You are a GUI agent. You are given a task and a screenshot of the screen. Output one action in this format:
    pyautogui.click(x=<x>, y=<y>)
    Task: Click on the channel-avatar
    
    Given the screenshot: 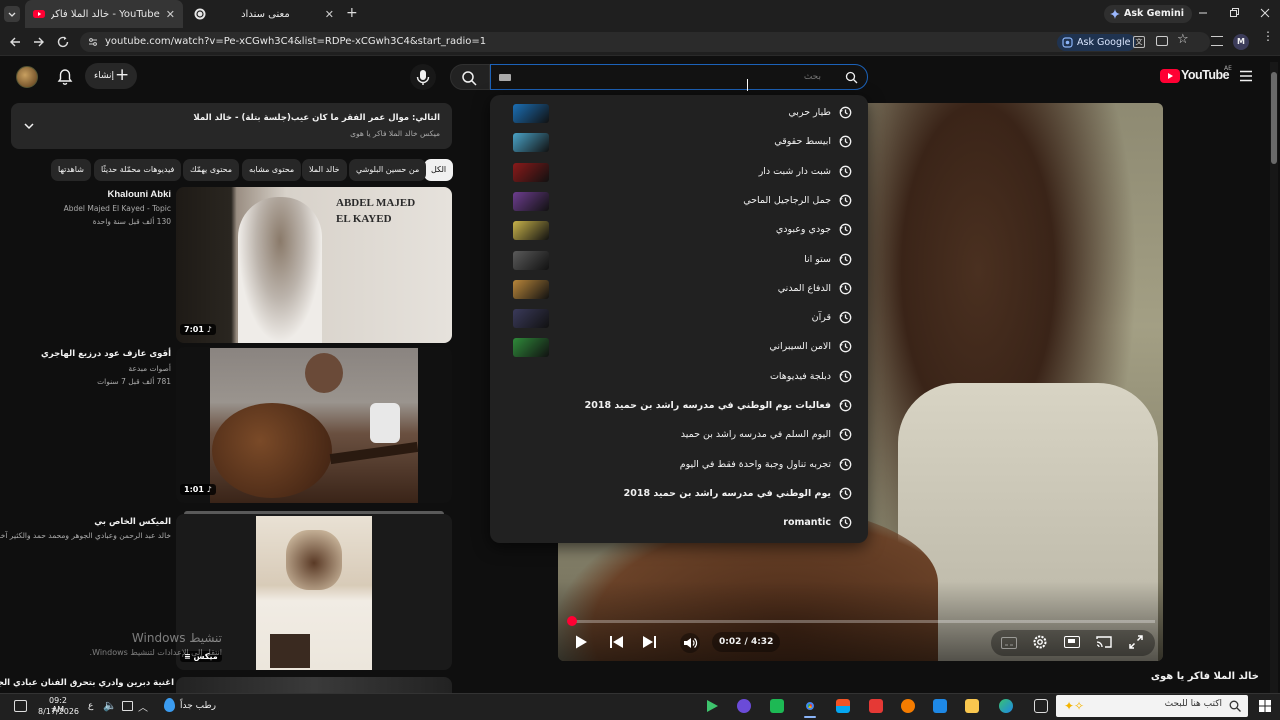 What is the action you would take?
    pyautogui.click(x=27, y=77)
    